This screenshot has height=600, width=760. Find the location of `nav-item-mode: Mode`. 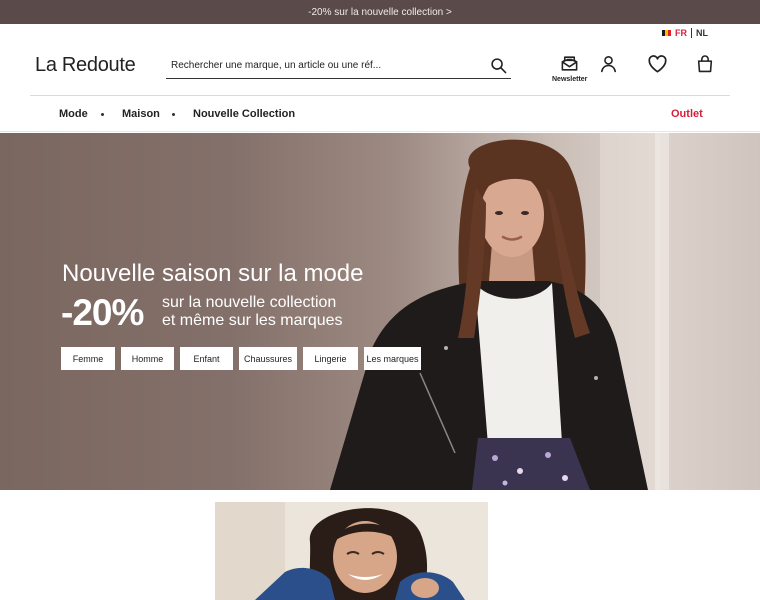

nav-item-mode: Mode is located at coordinates (73, 114).